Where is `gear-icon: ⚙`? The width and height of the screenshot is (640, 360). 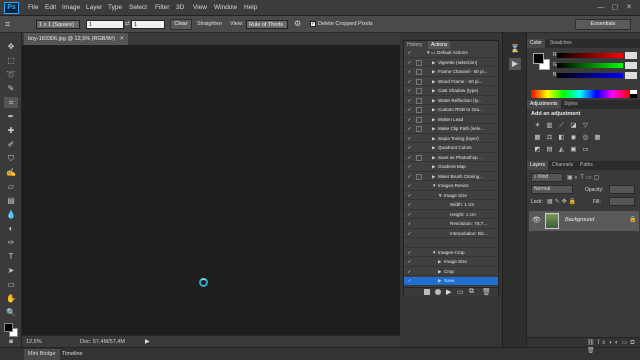
gear-icon: ⚙ is located at coordinates (299, 24).